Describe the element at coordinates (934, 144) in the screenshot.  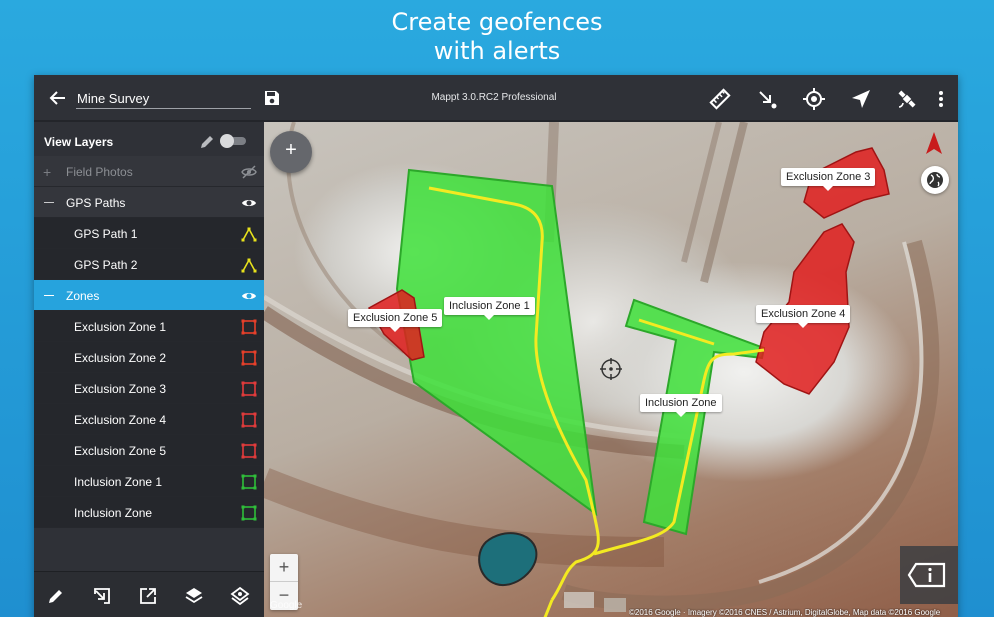
I see `compass-icon` at that location.